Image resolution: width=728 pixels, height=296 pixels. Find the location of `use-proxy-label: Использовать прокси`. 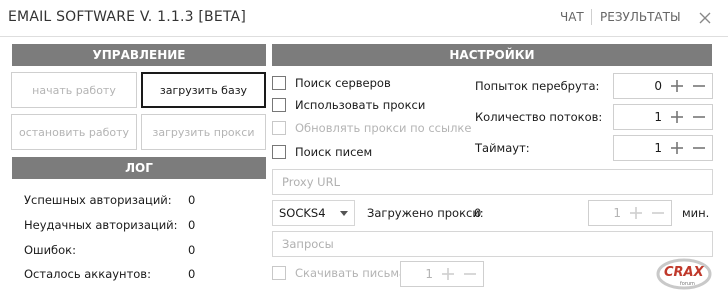

use-proxy-label: Использовать прокси is located at coordinates (360, 105).